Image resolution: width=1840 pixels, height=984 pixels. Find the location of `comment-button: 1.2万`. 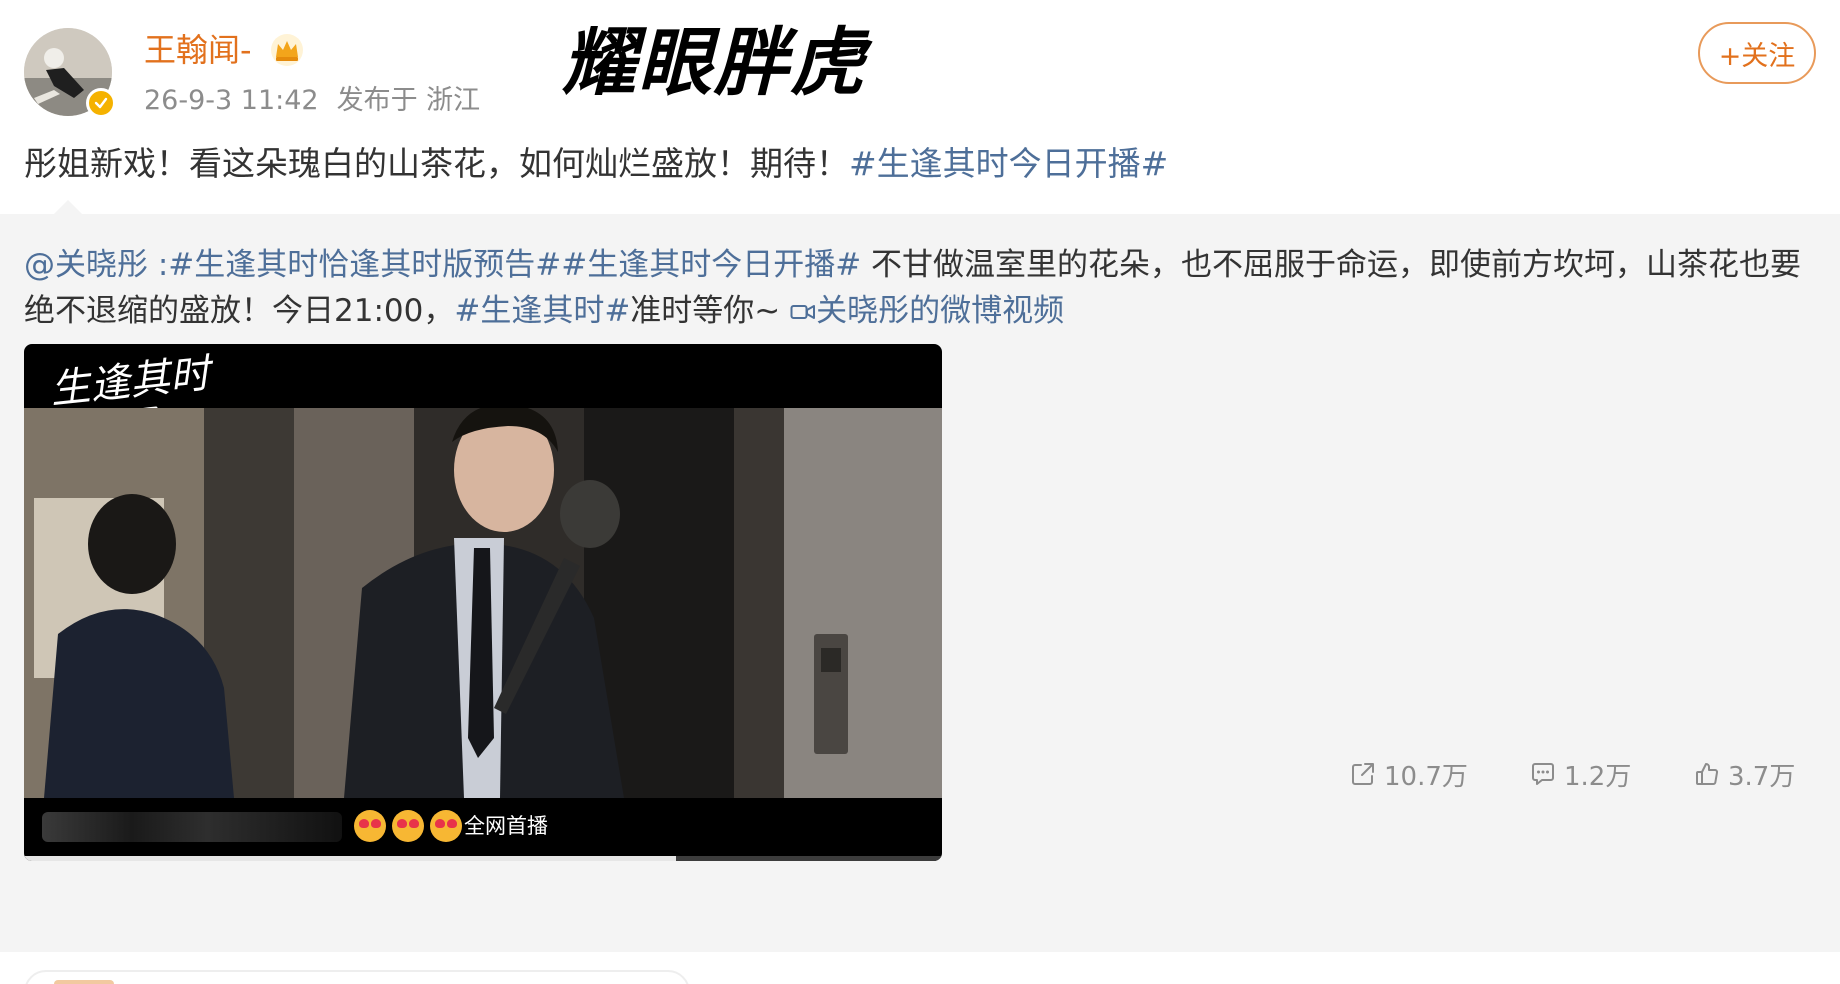

comment-button: 1.2万 is located at coordinates (1580, 774).